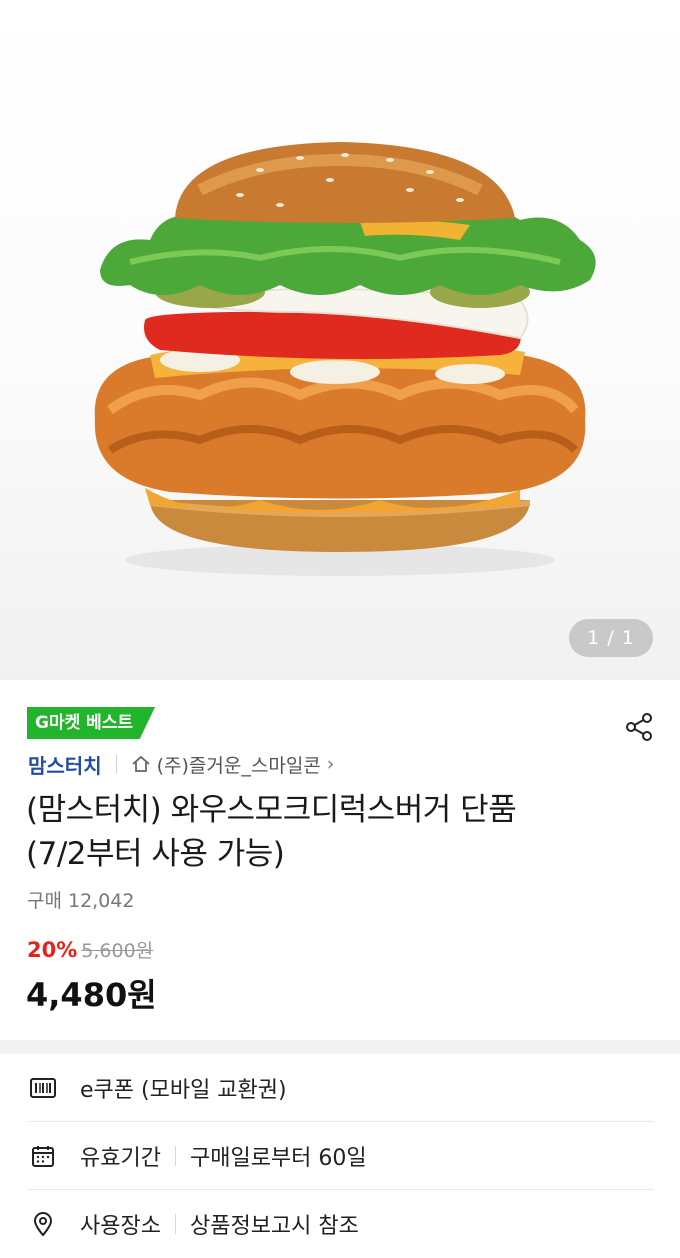  I want to click on section-divider, so click(340, 1047).